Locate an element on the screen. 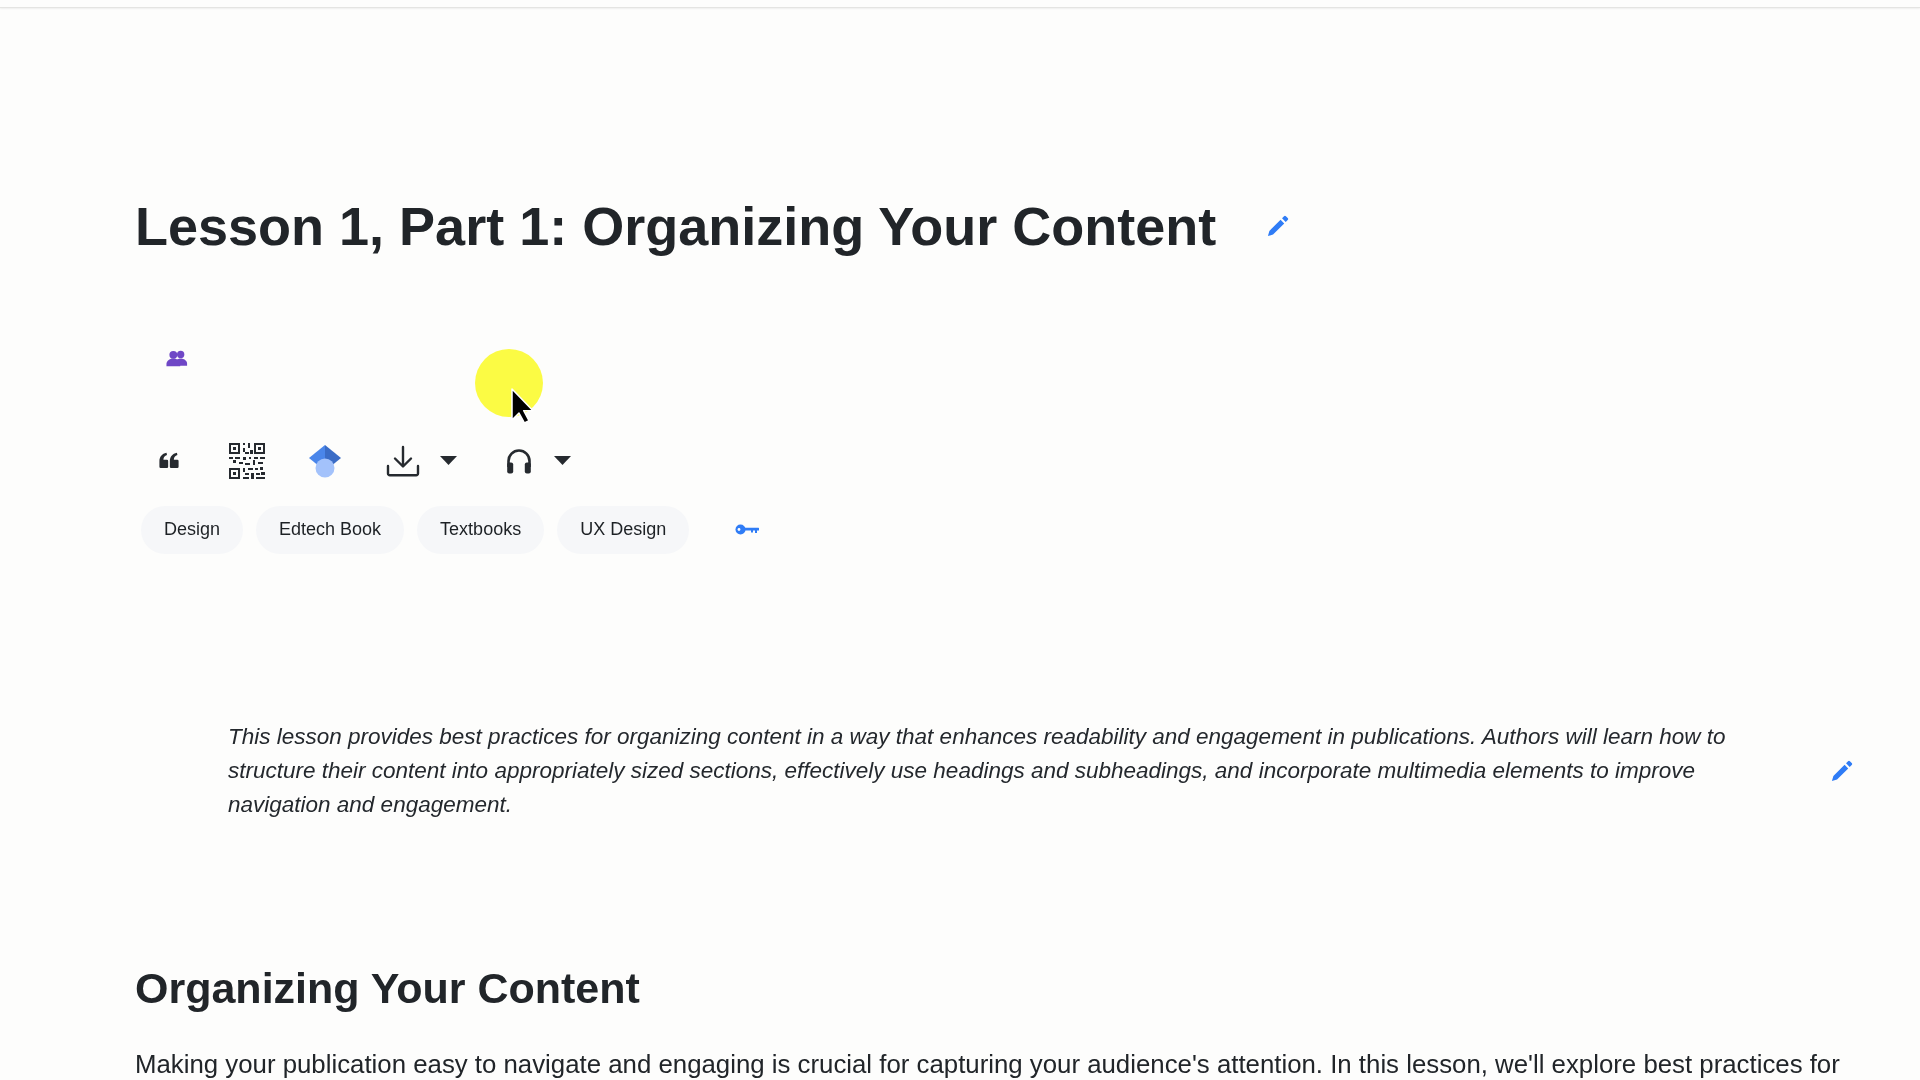  tag-chip: Design is located at coordinates (192, 529).